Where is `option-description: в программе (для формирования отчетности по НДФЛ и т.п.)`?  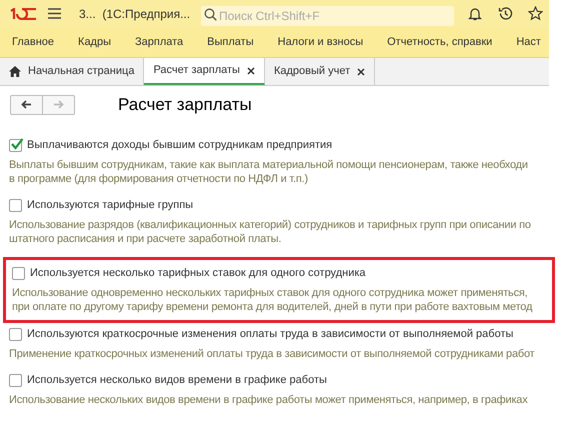
option-description: в программе (для формирования отчетности по НДФЛ и т.п.) is located at coordinates (159, 179).